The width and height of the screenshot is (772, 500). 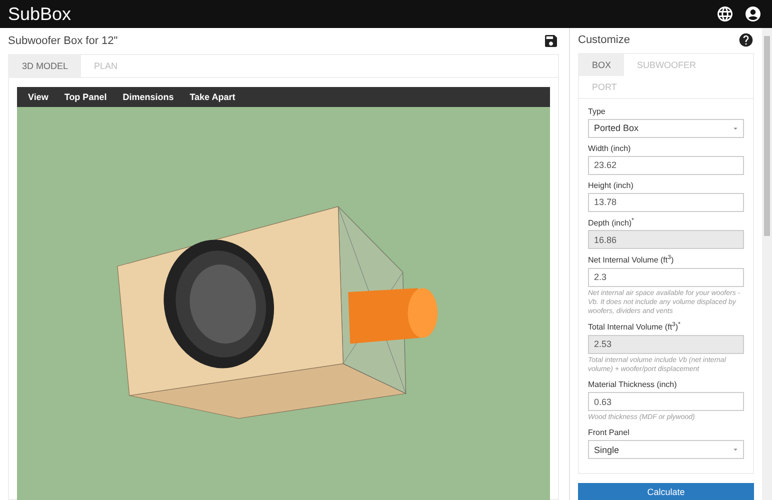 What do you see at coordinates (746, 40) in the screenshot?
I see `help-icon` at bounding box center [746, 40].